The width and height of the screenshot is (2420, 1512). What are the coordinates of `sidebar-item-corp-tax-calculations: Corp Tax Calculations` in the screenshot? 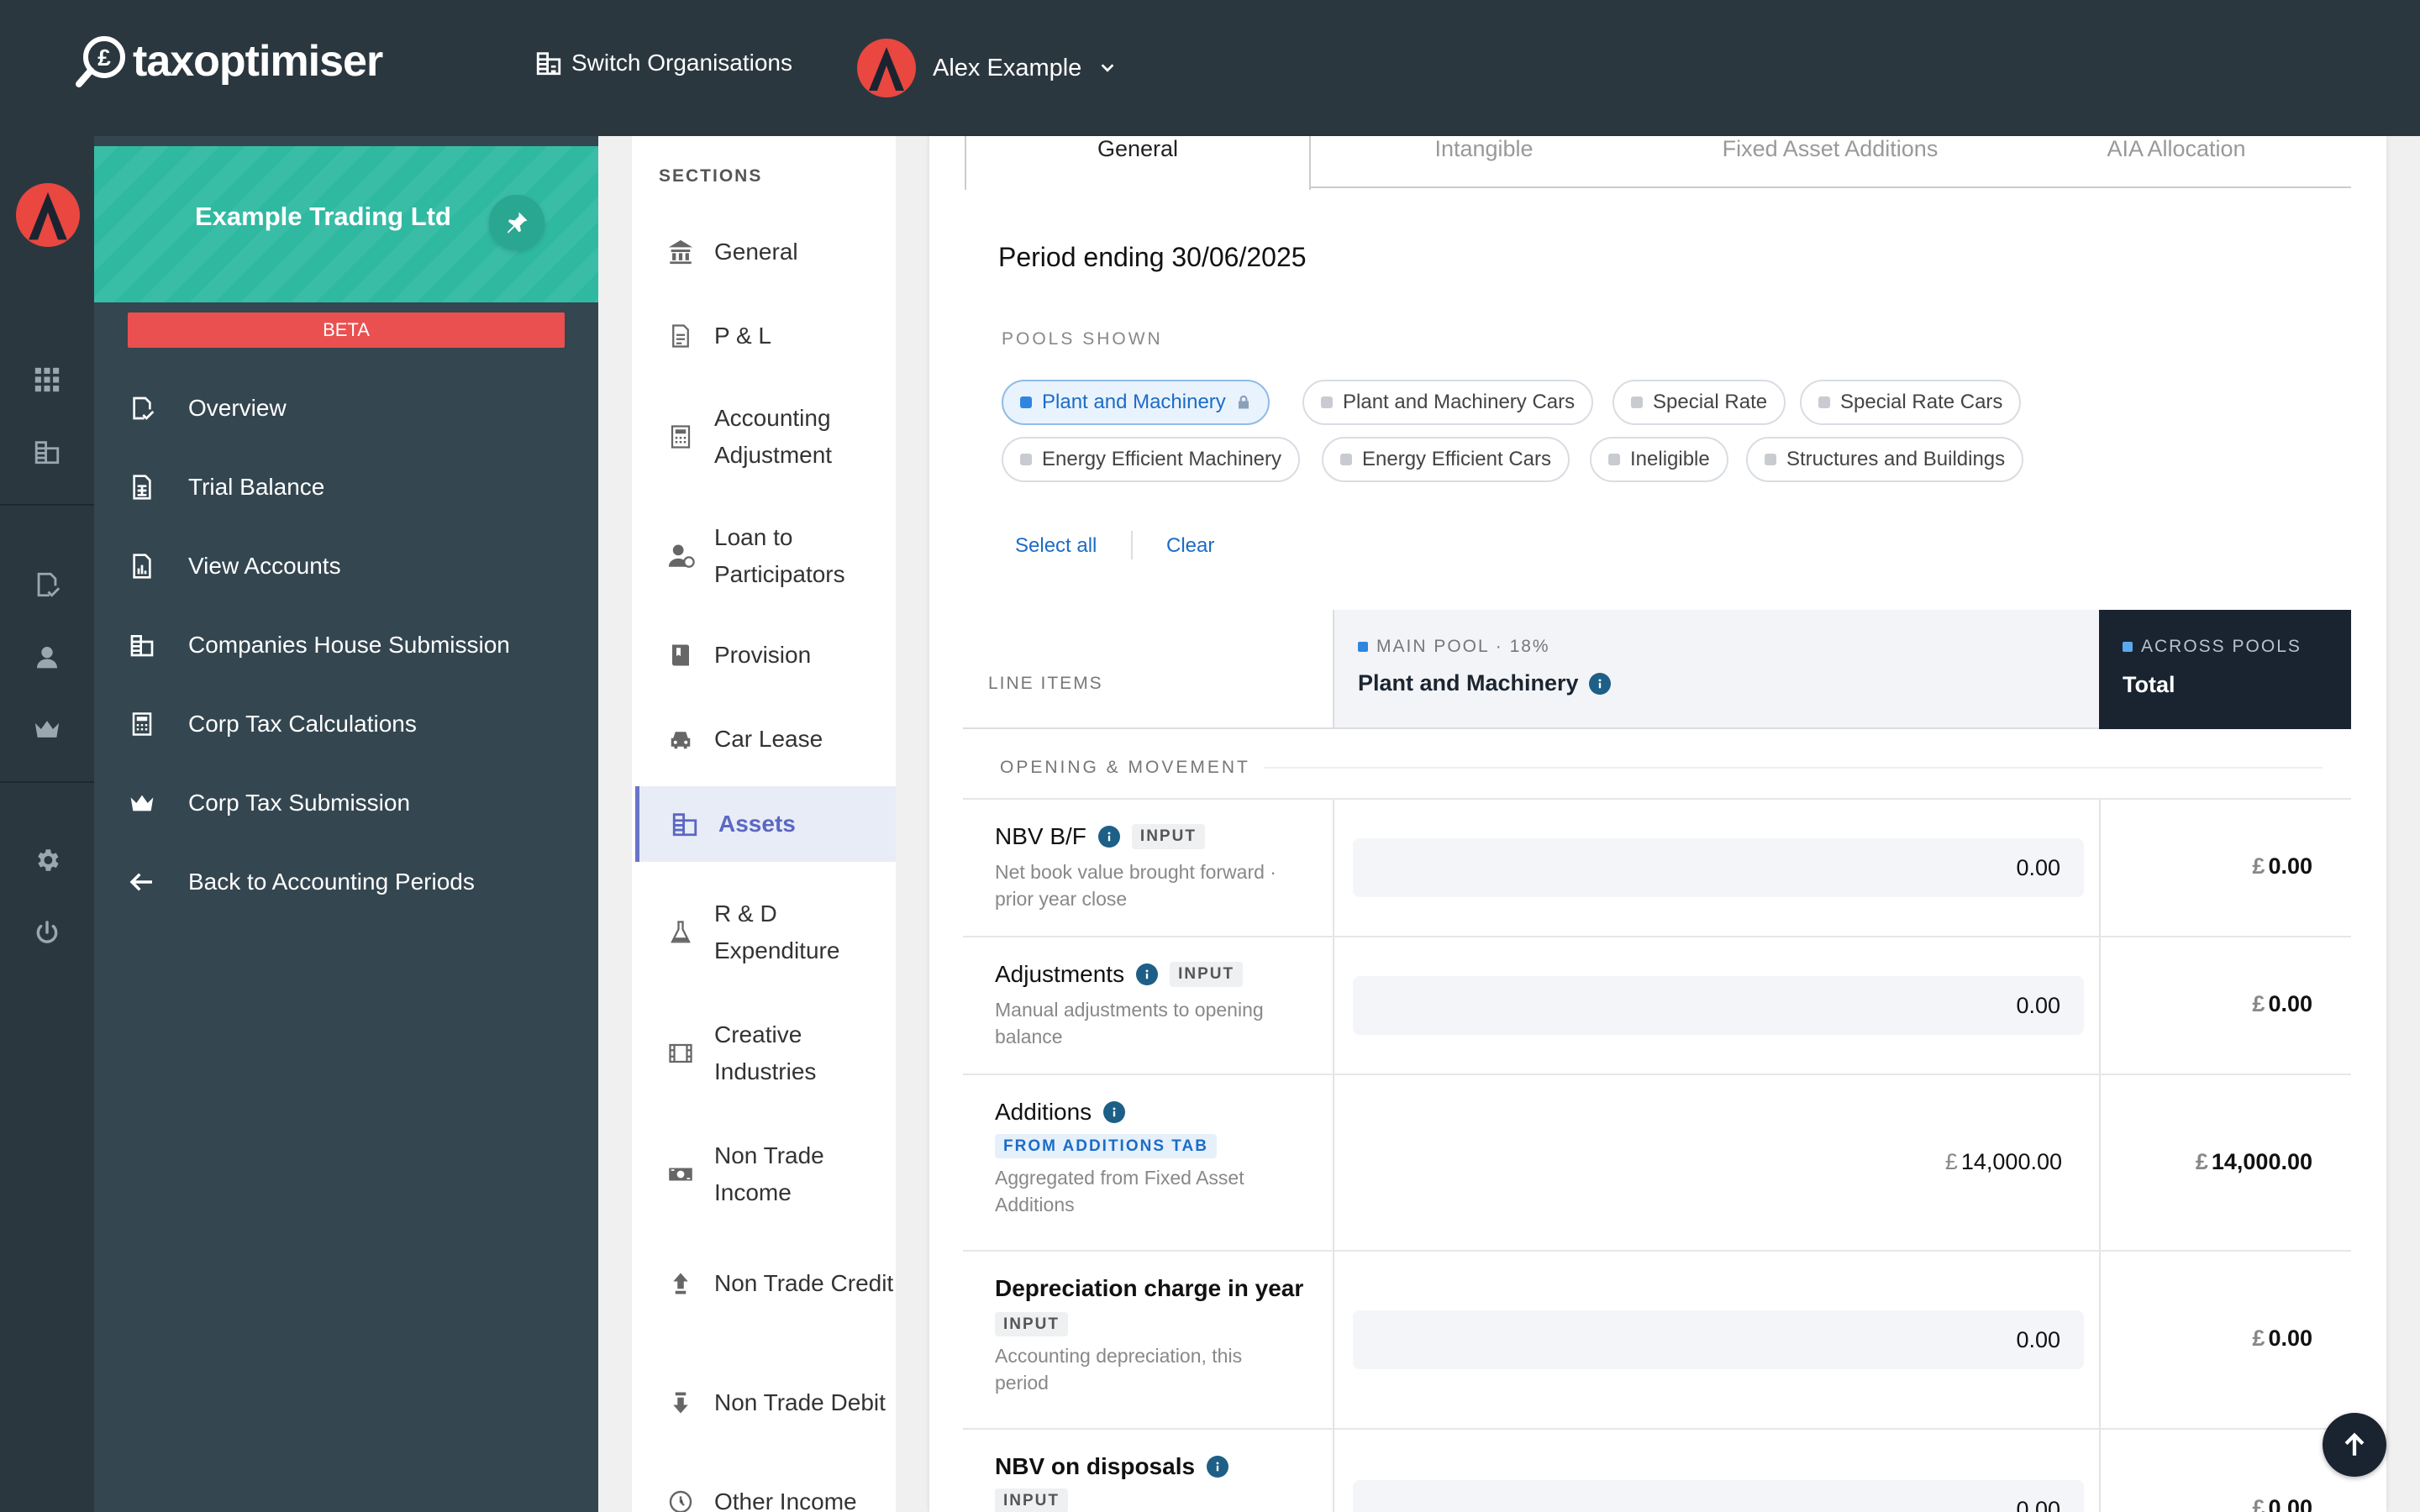 It's located at (272, 724).